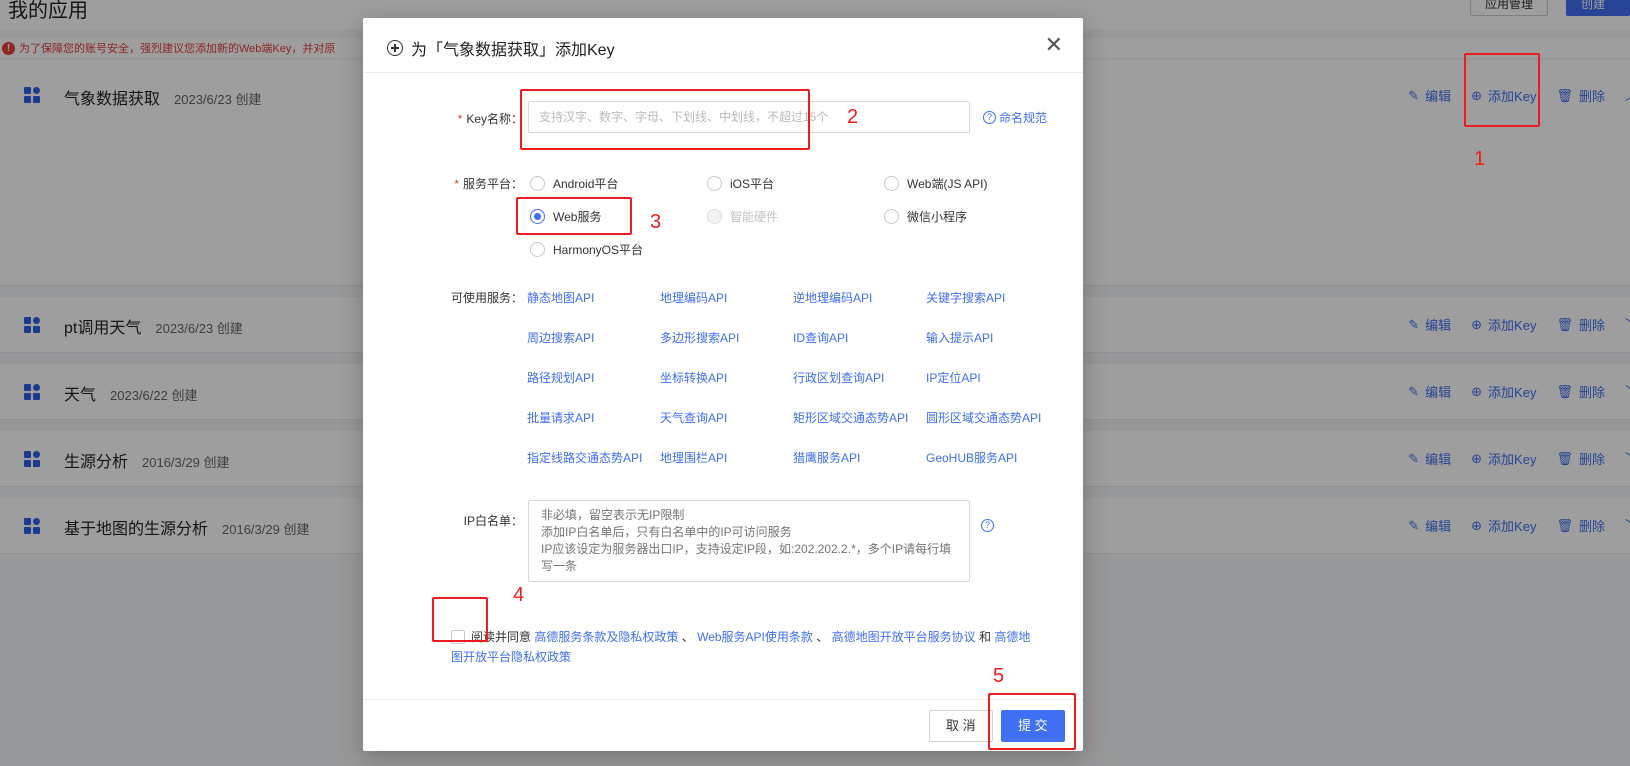  I want to click on radio-web-js: Web端(JS API), so click(935, 183).